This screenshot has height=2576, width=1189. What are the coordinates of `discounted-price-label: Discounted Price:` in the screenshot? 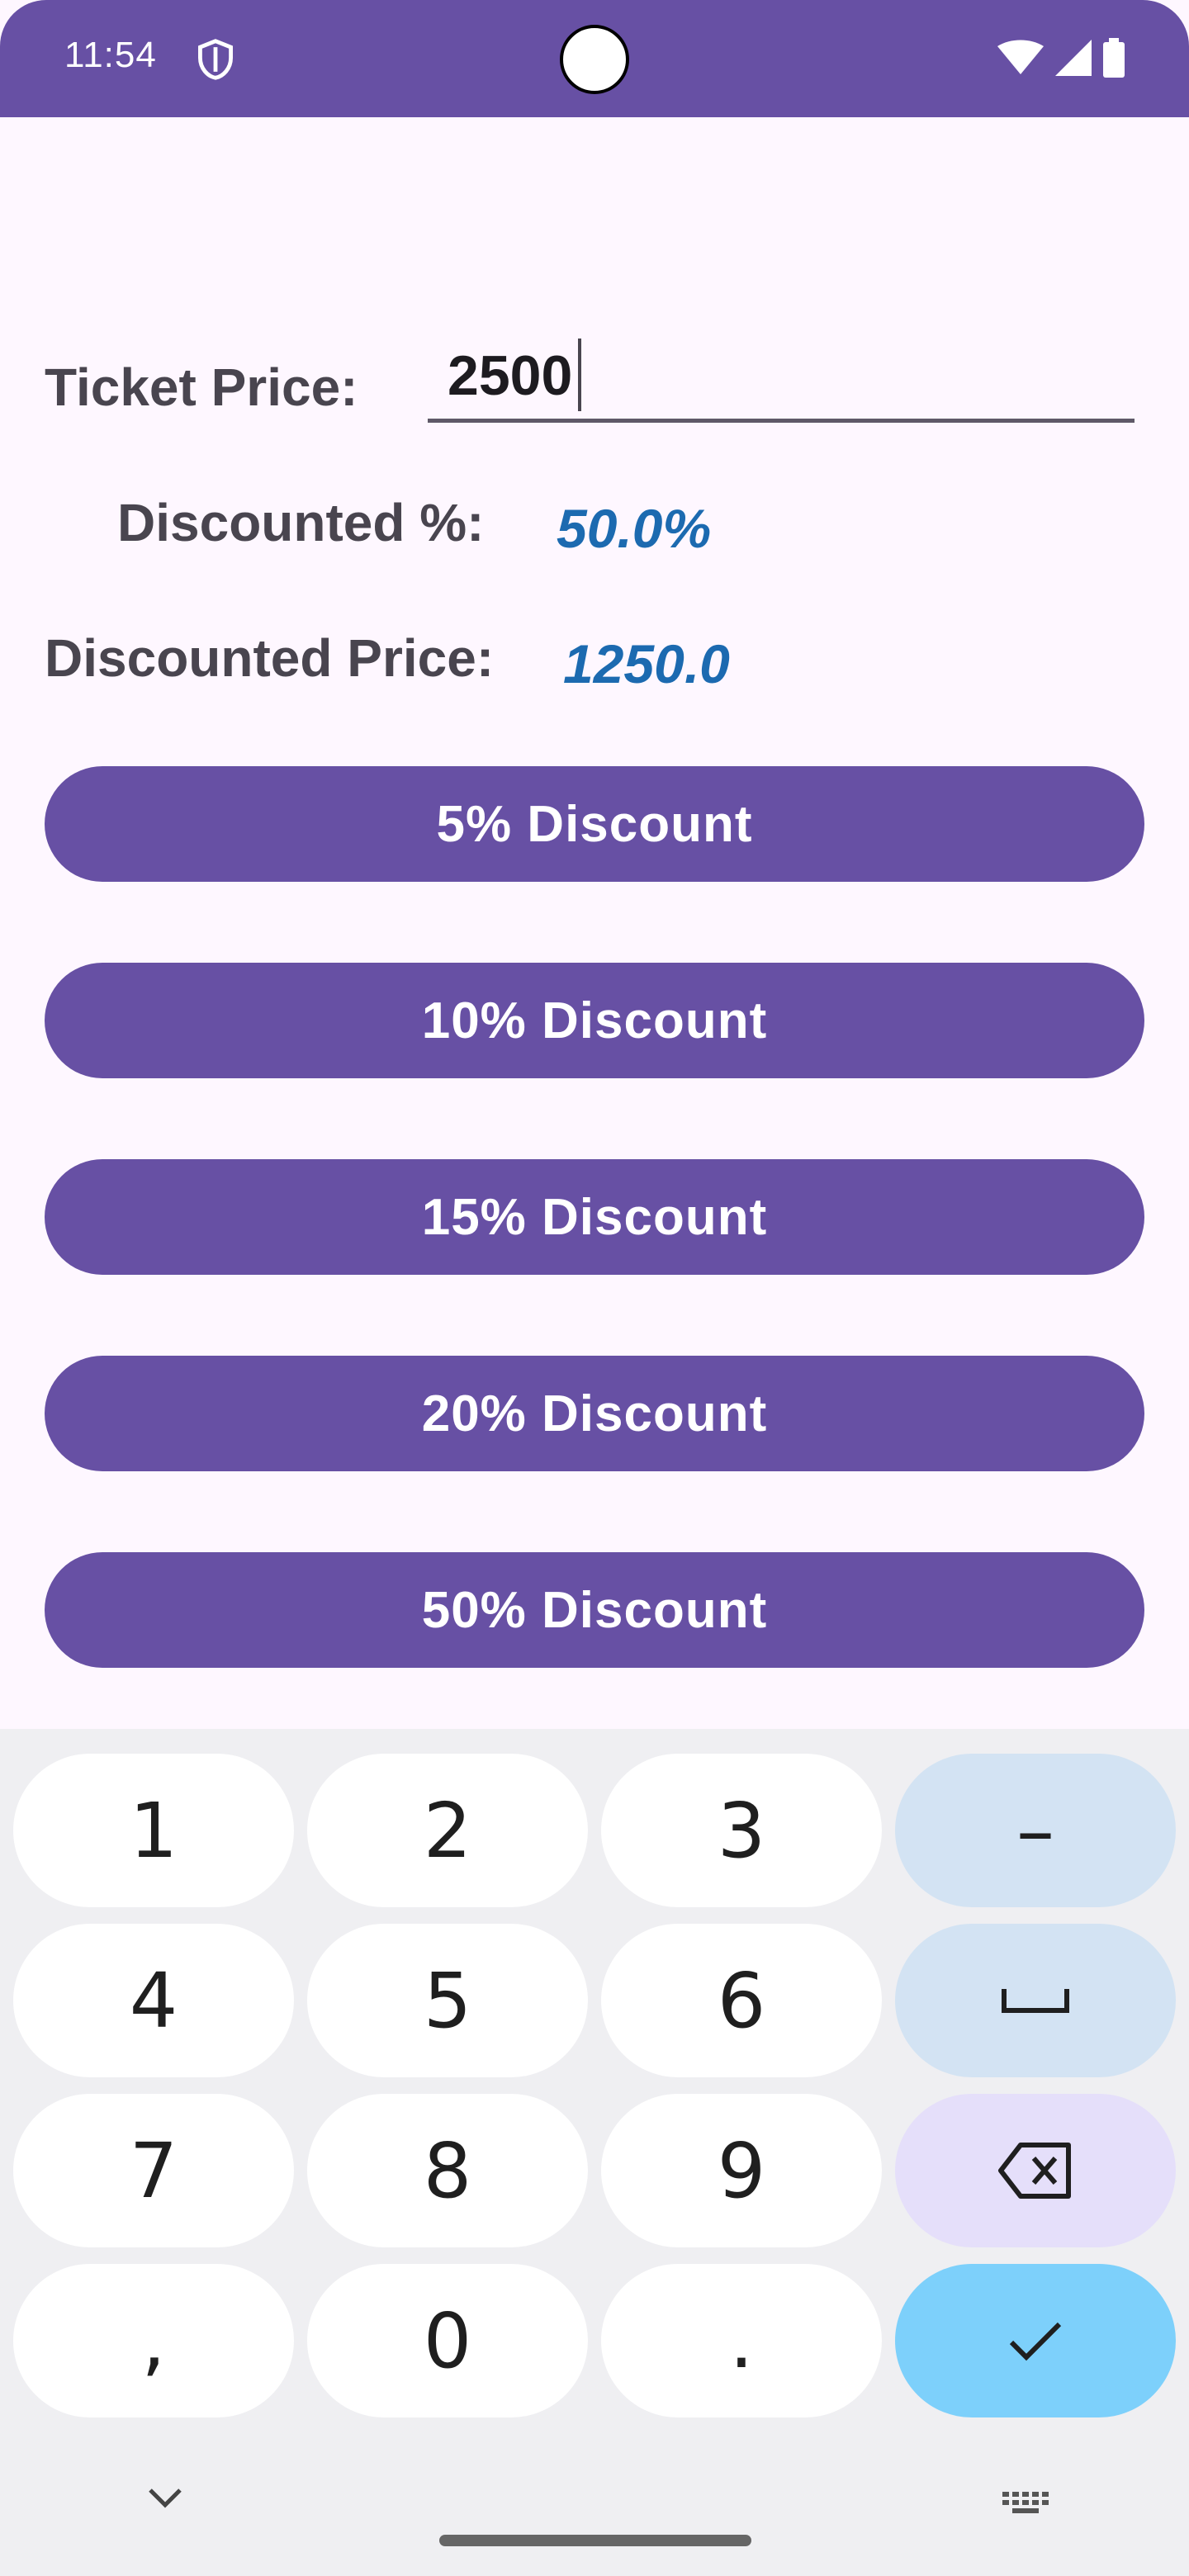 It's located at (270, 658).